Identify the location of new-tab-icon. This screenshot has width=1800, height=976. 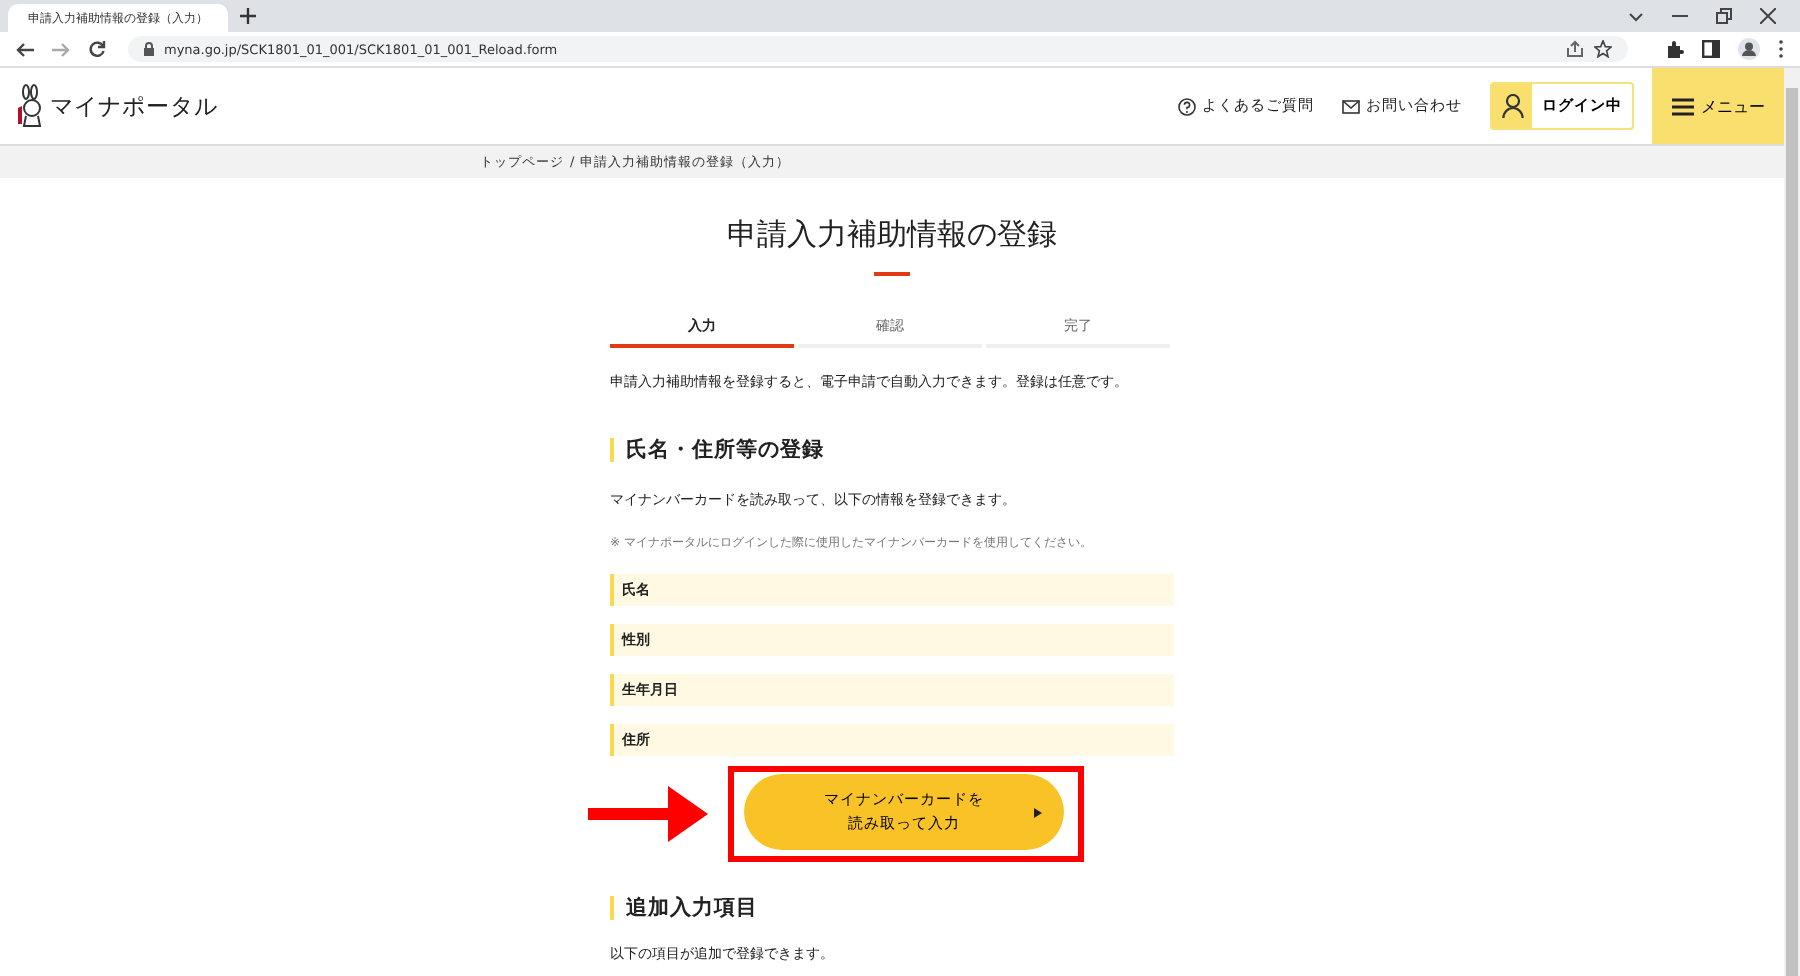
(248, 16).